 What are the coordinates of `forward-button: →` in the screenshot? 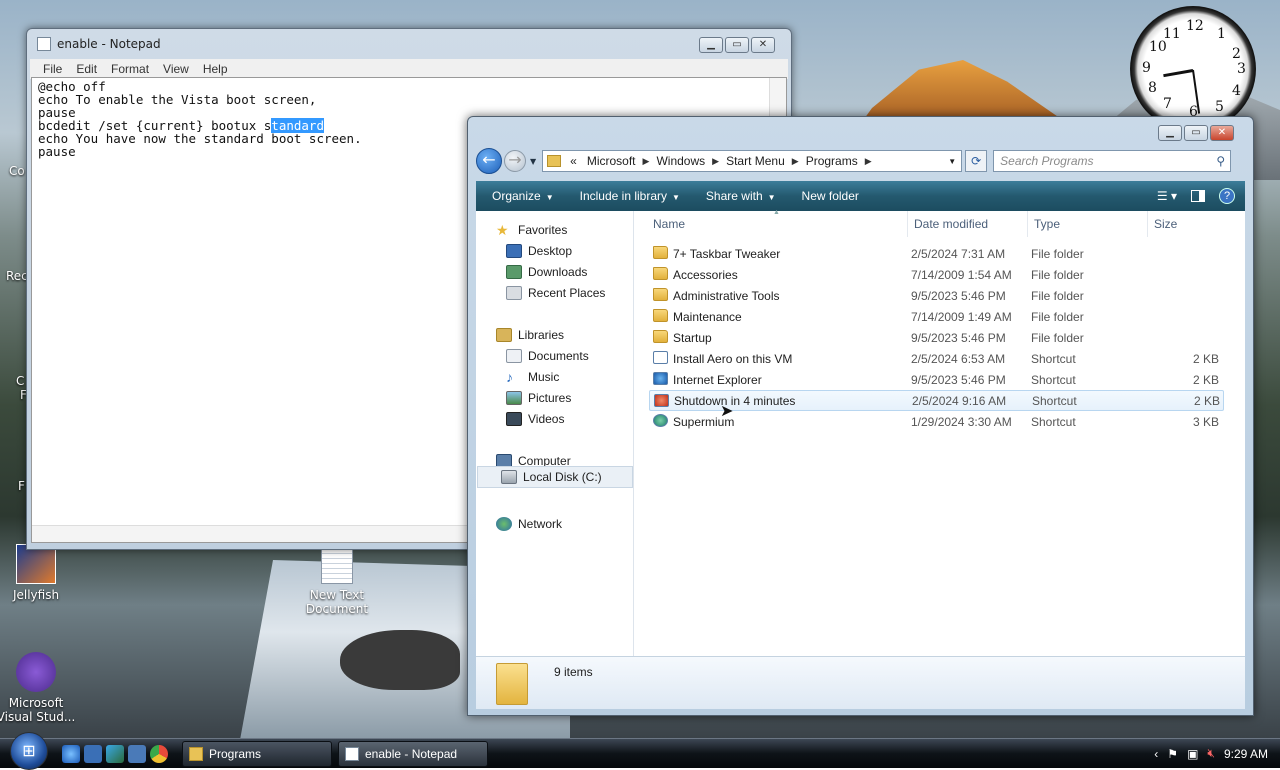 It's located at (515, 161).